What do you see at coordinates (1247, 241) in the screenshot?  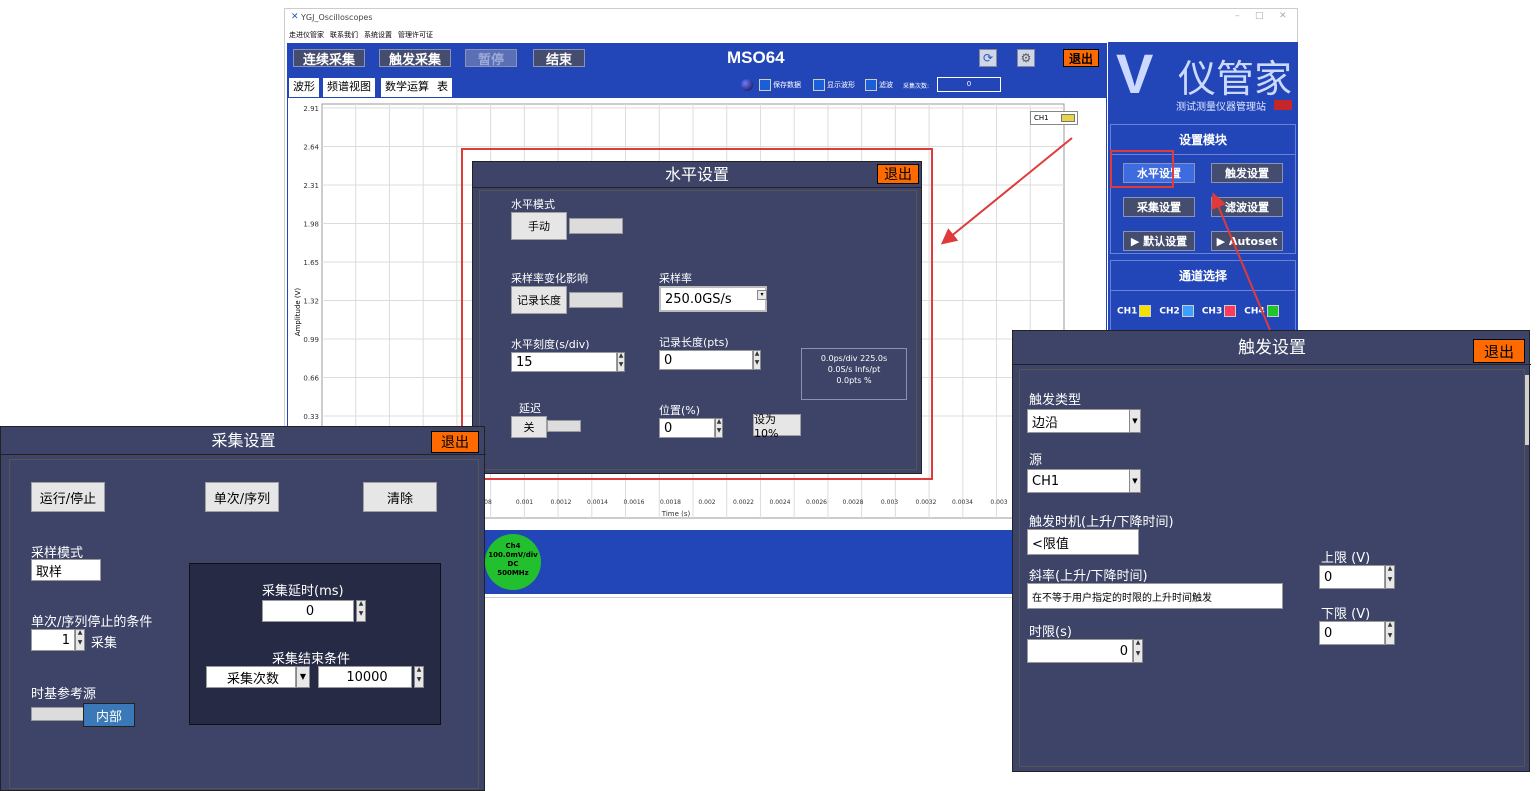 I see `autoset-button: ▶ Autoset` at bounding box center [1247, 241].